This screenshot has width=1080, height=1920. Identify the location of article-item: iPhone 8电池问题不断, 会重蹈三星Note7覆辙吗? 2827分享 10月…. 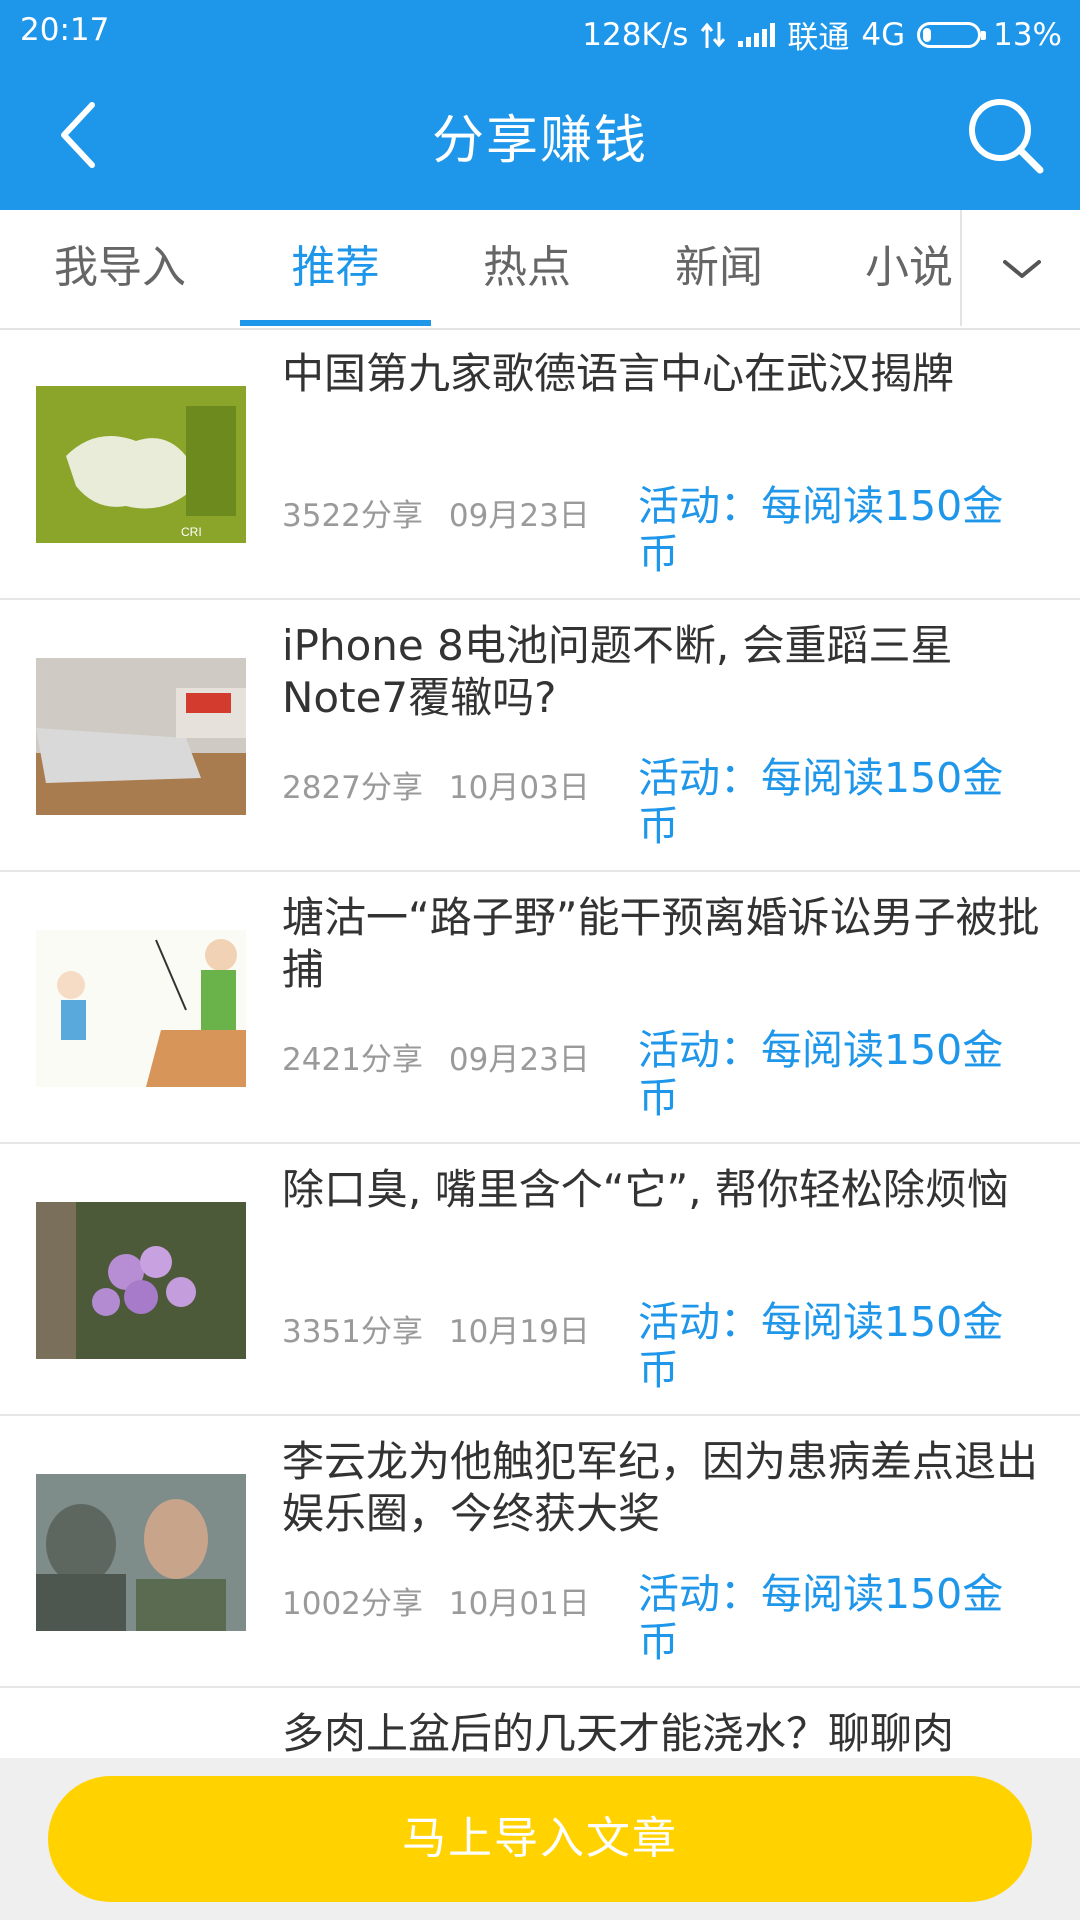
(540, 737).